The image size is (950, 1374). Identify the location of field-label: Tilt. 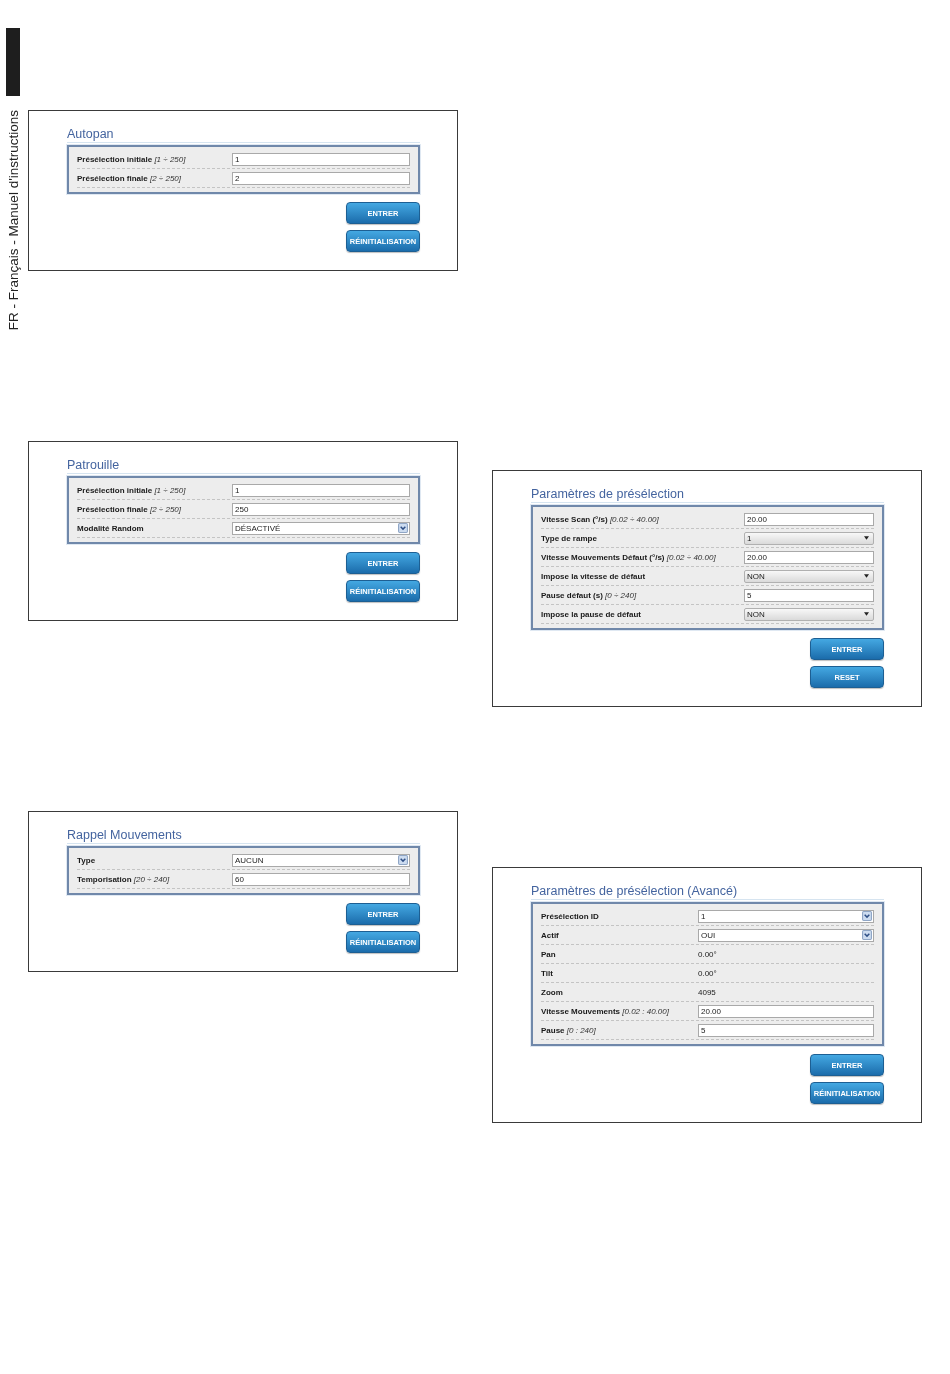
(547, 973).